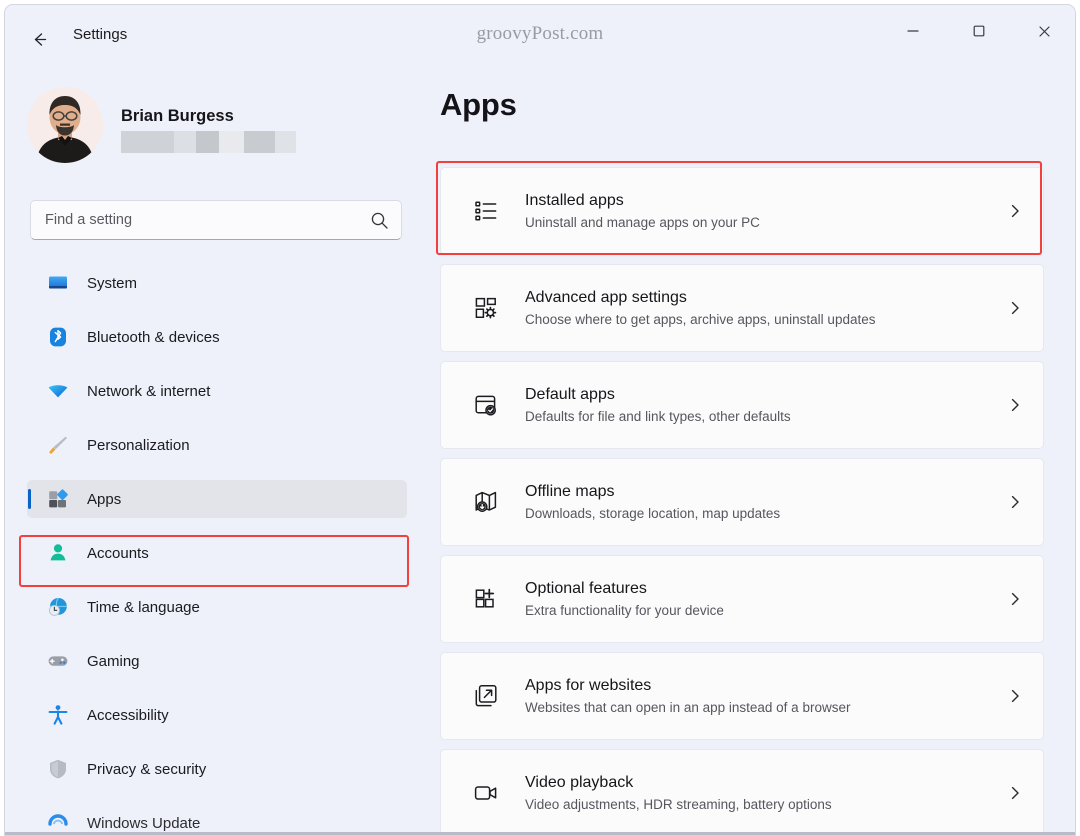 The width and height of the screenshot is (1080, 836). What do you see at coordinates (104, 499) in the screenshot?
I see `sidebar-item-label: Apps` at bounding box center [104, 499].